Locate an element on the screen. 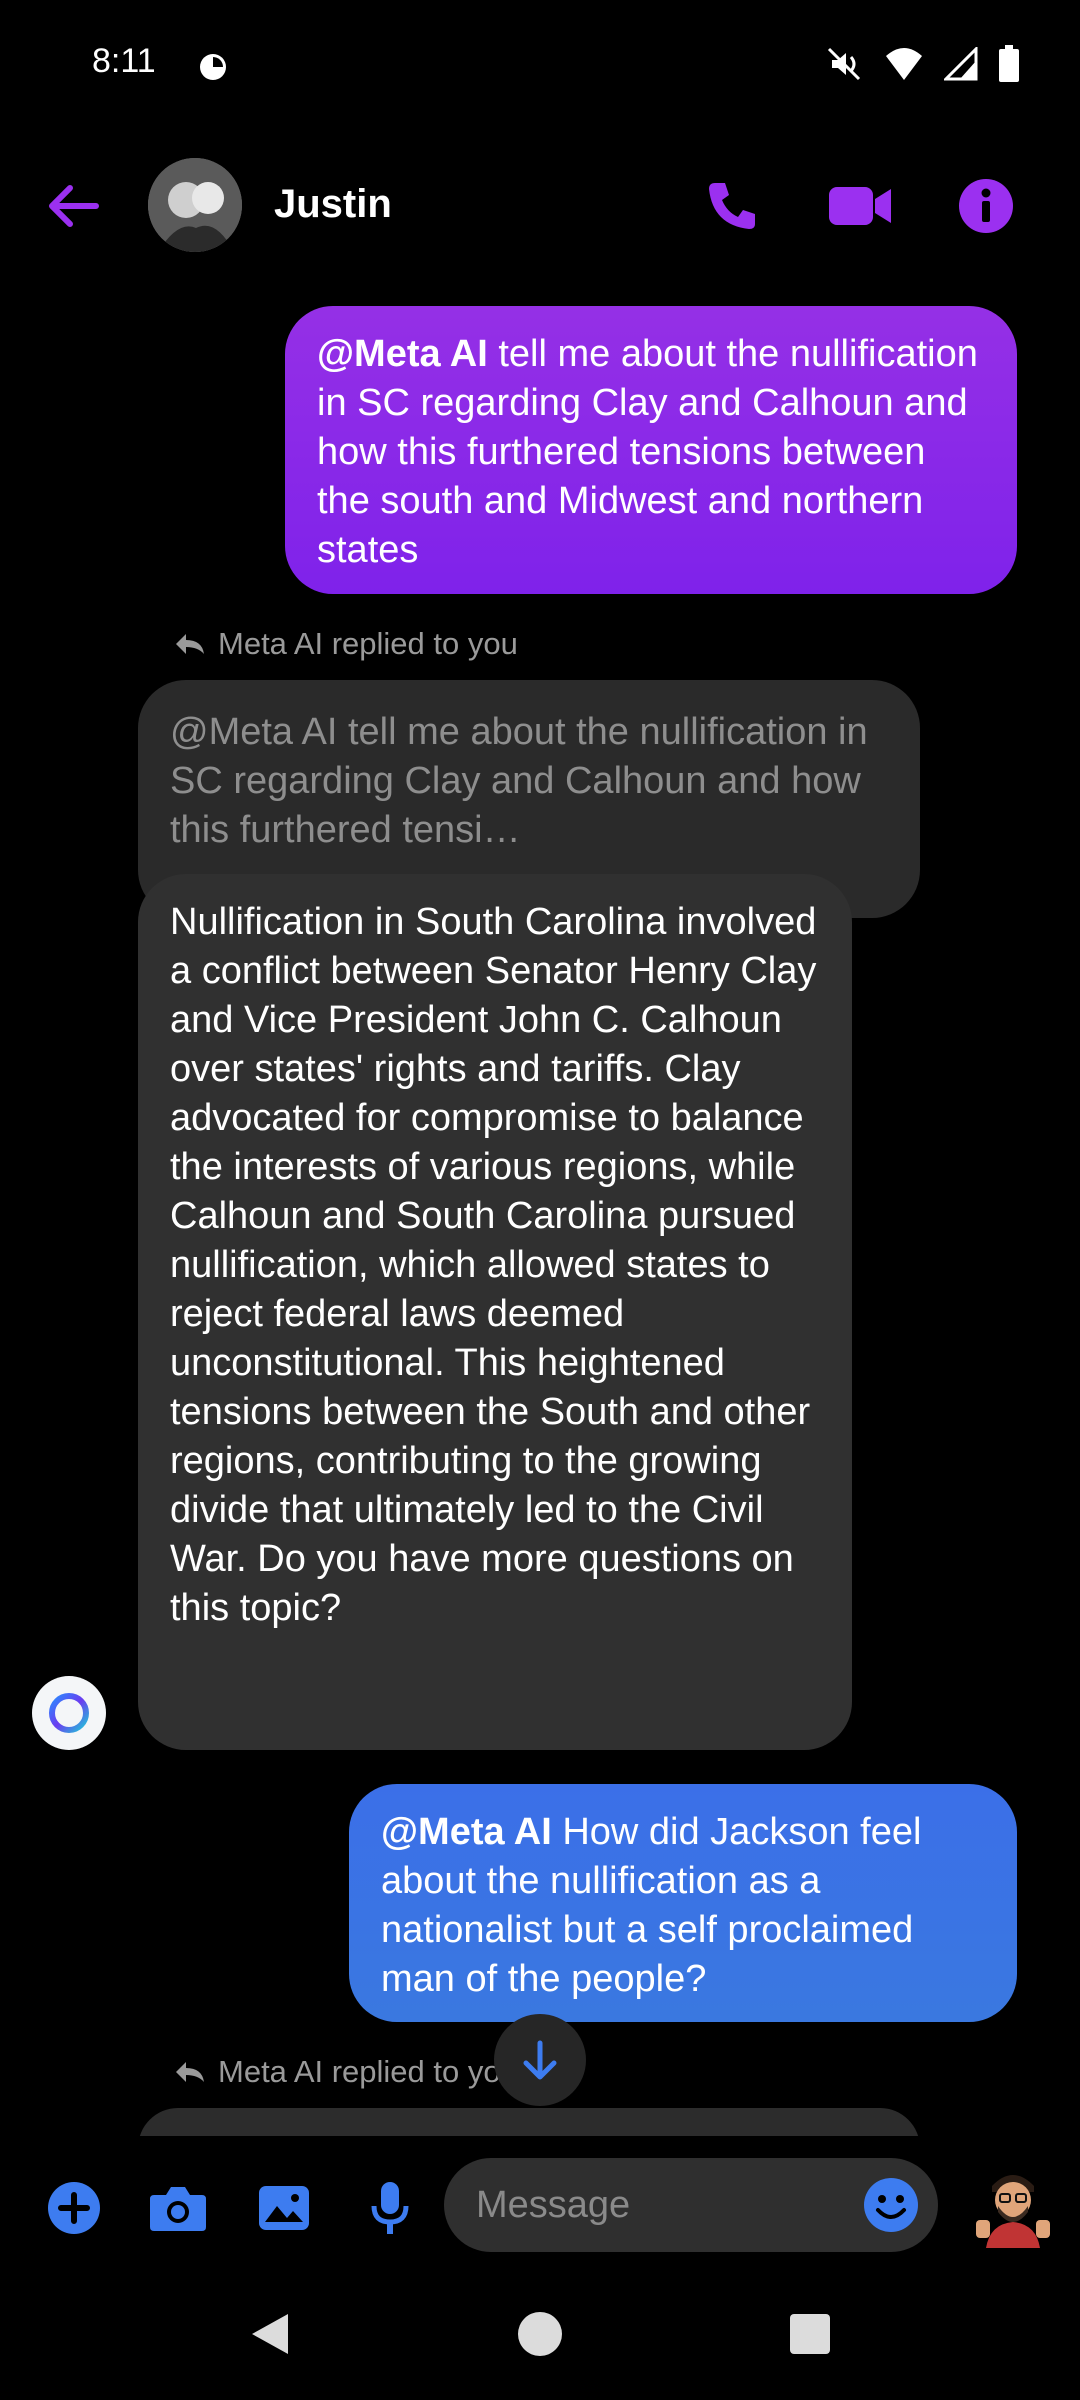 The height and width of the screenshot is (2400, 1080). nav-back-icon is located at coordinates (270, 2334).